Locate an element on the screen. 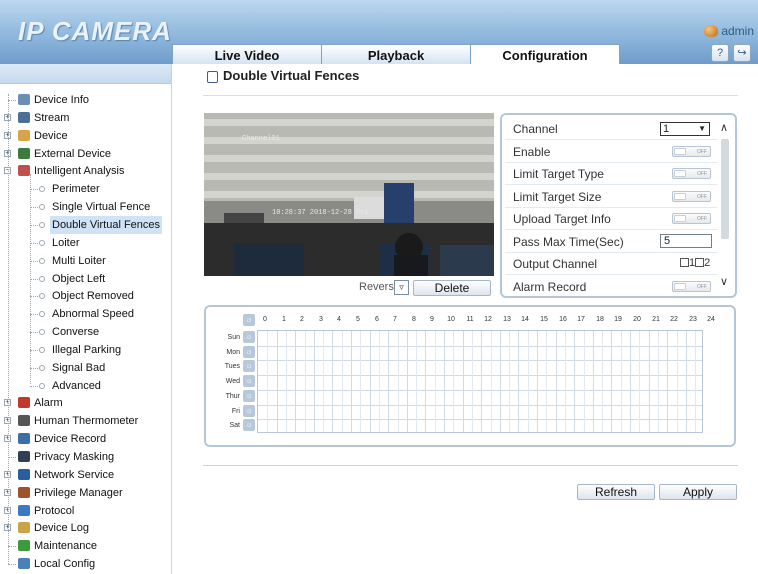  sidebar-item-protocol: + Protocol is located at coordinates (86, 511).